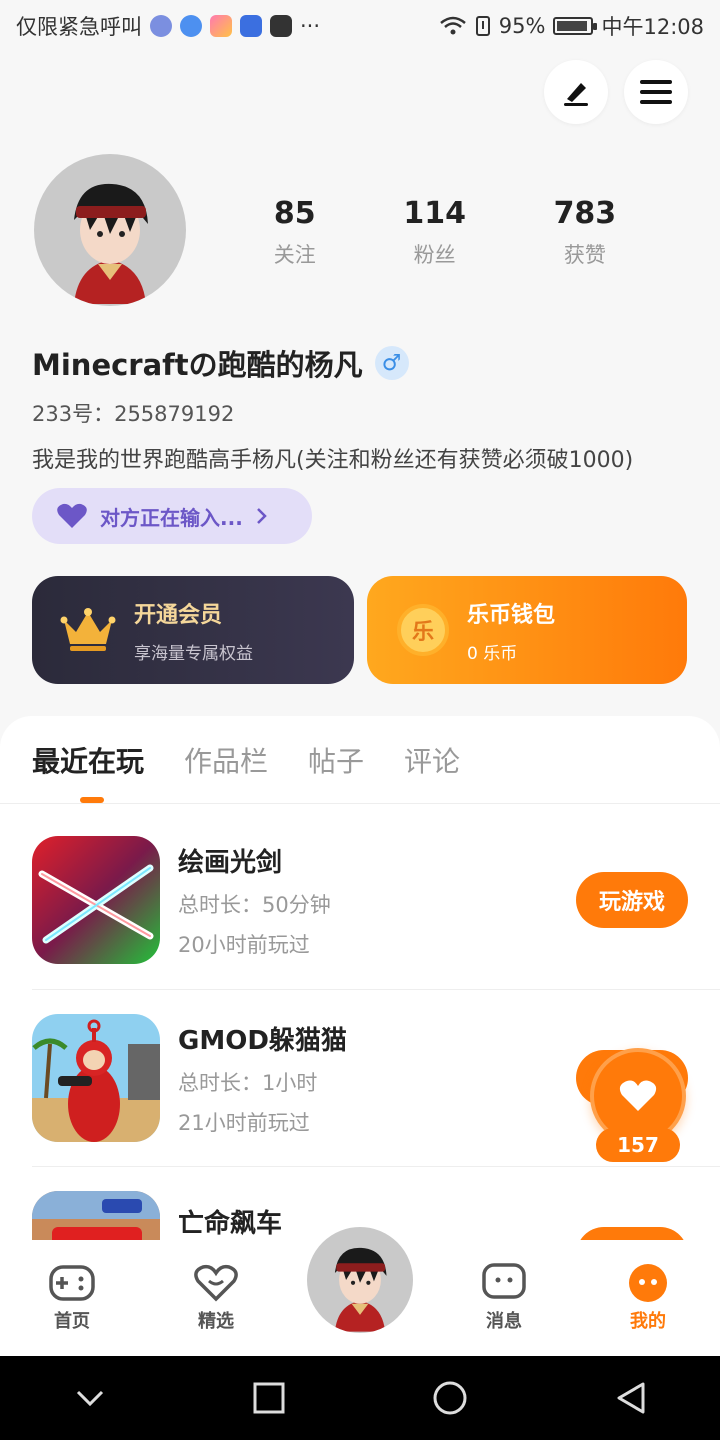 Image resolution: width=720 pixels, height=1440 pixels. What do you see at coordinates (193, 630) in the screenshot?
I see `vip-card: 开通会员 享海量专属权益` at bounding box center [193, 630].